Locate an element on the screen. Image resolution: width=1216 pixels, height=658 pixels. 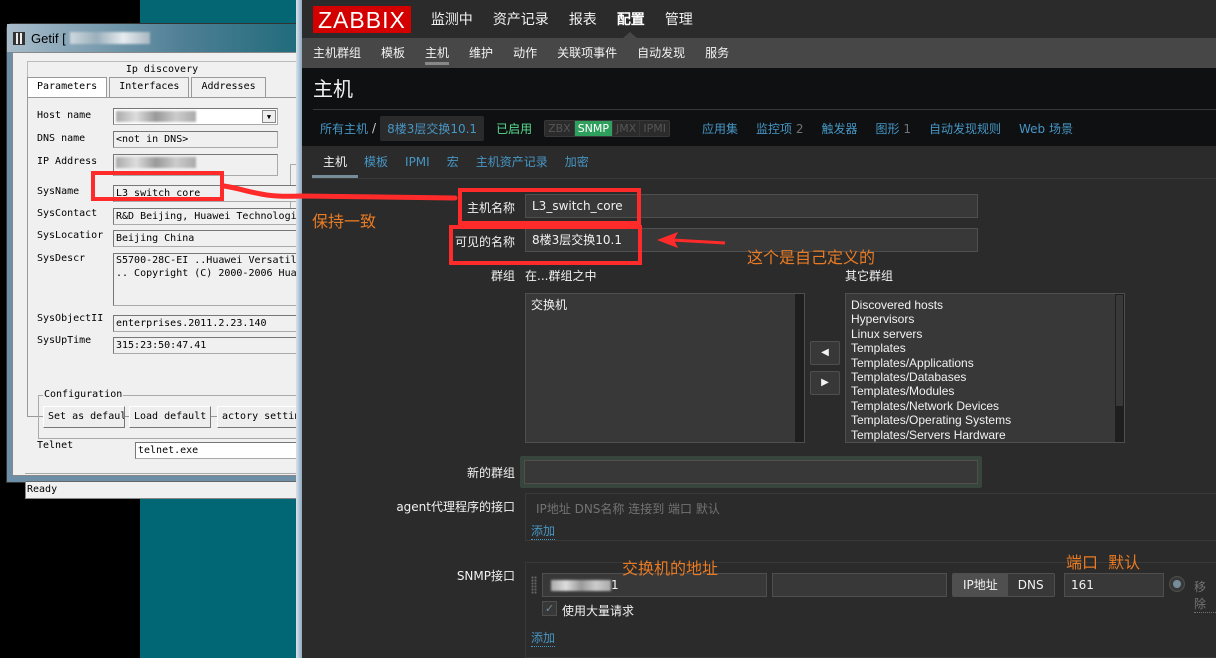
getif-tabs: Parameters Interfaces Addresses is located at coordinates (147, 88).